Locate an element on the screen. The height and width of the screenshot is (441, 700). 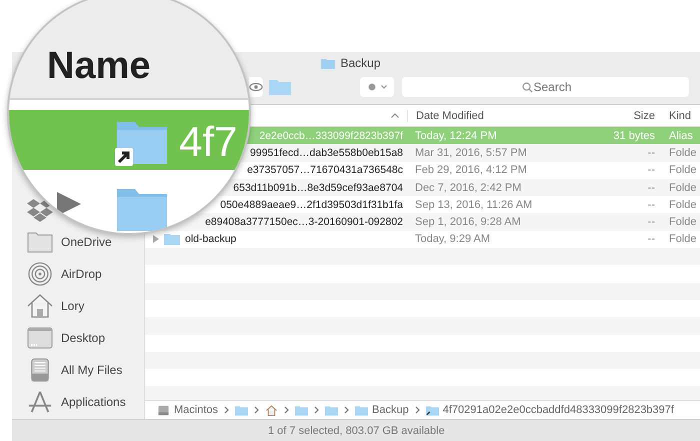
action-button is located at coordinates (377, 87).